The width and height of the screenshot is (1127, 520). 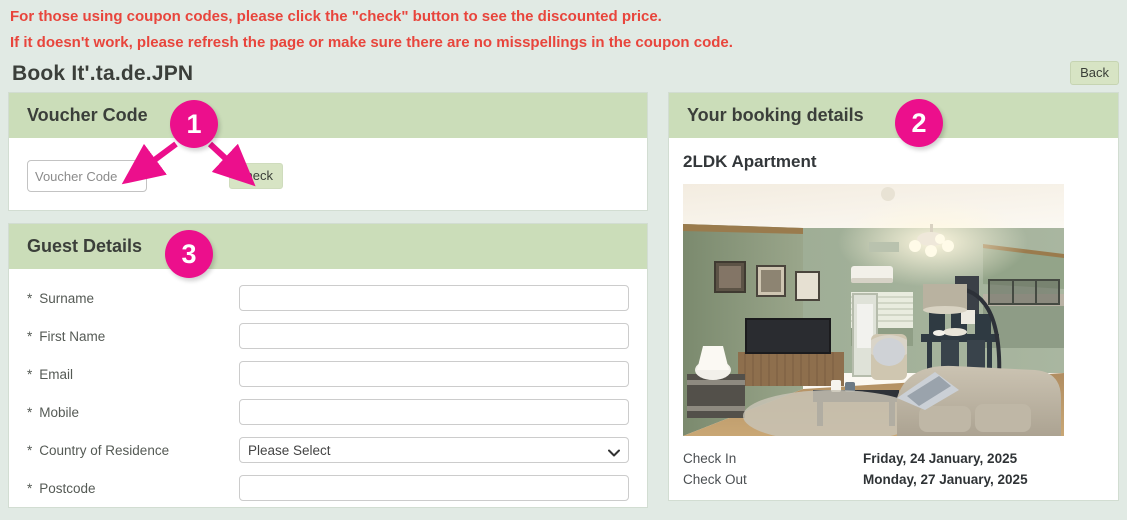 I want to click on country-of-residence-select: Please Select, so click(x=434, y=450).